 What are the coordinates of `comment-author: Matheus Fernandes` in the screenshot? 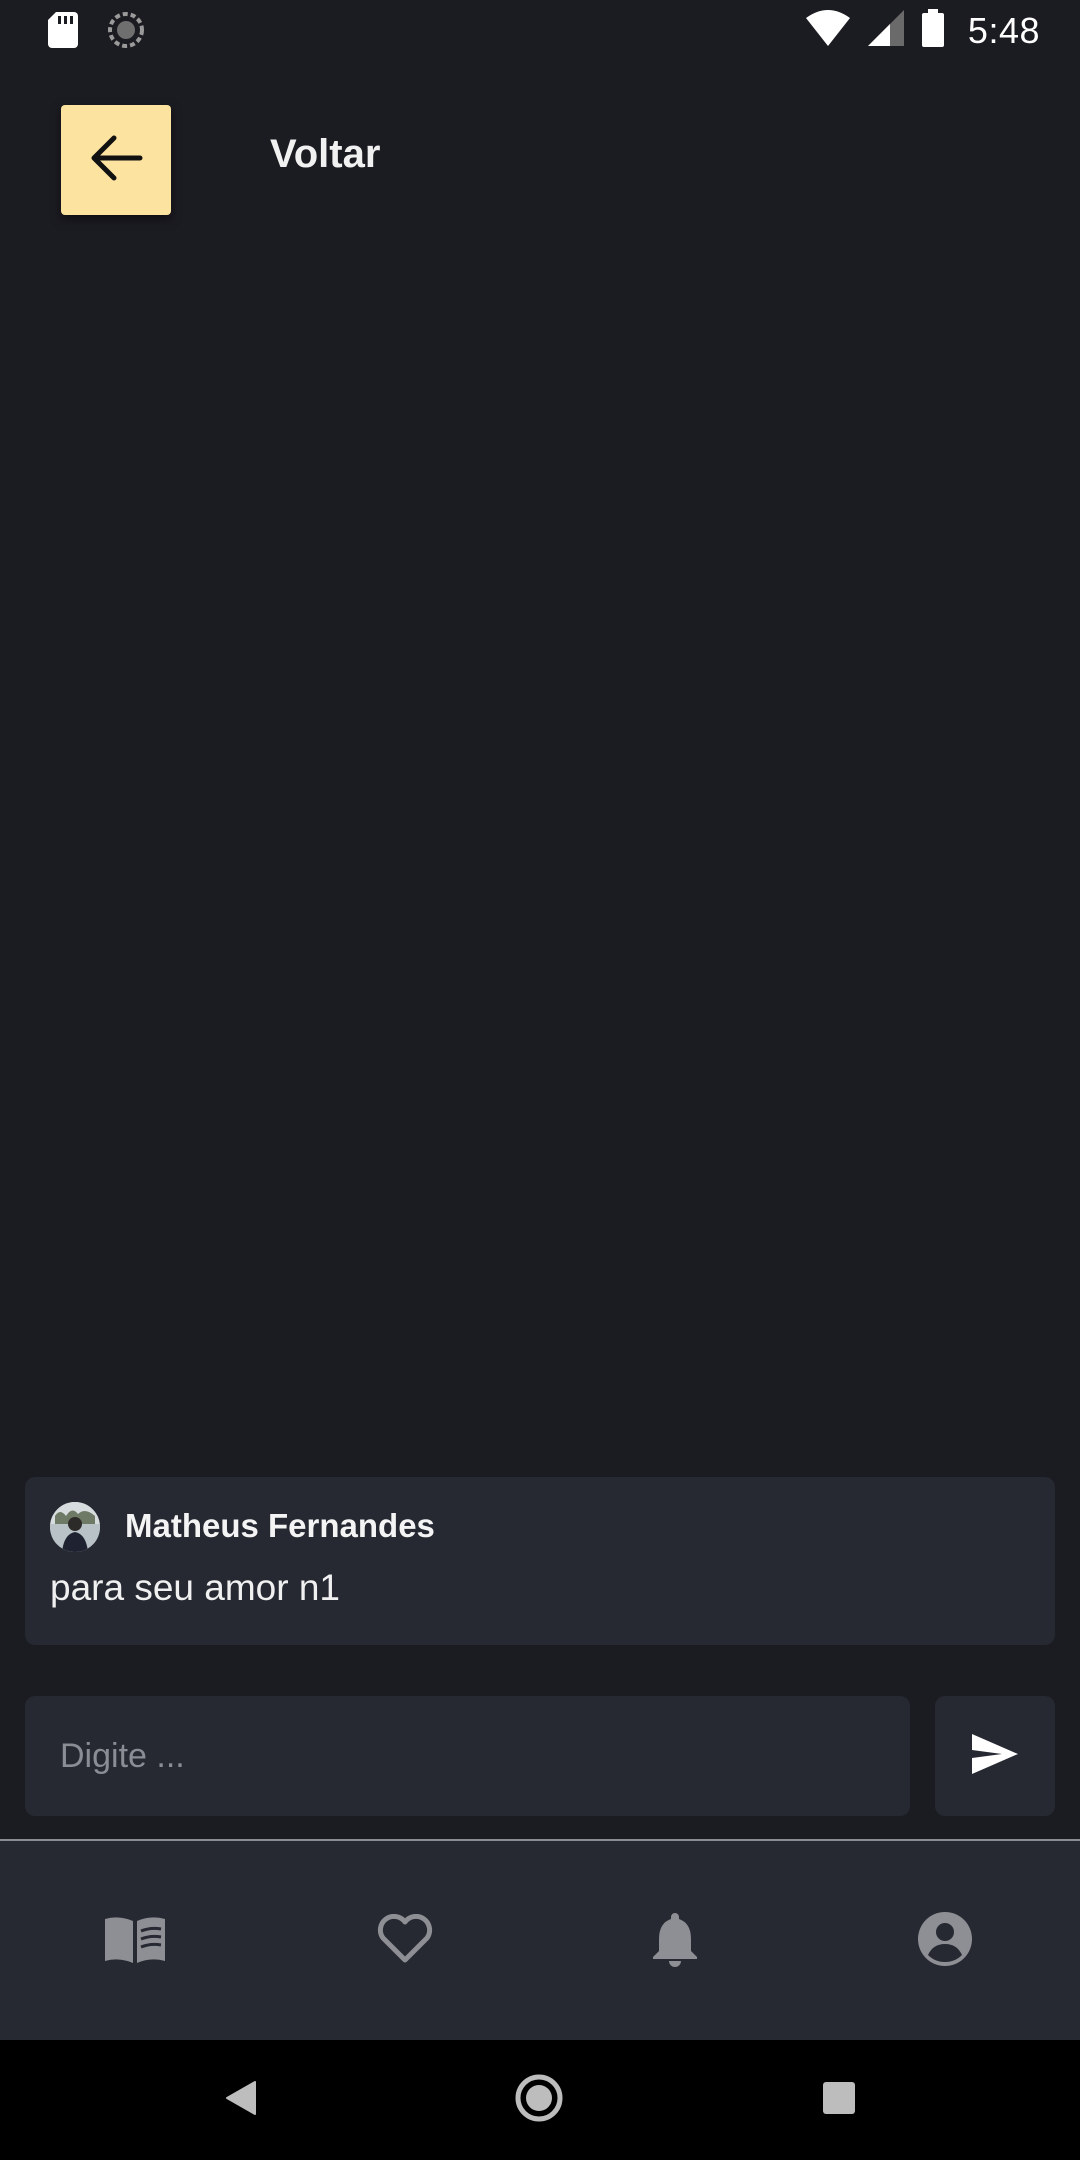 It's located at (280, 1525).